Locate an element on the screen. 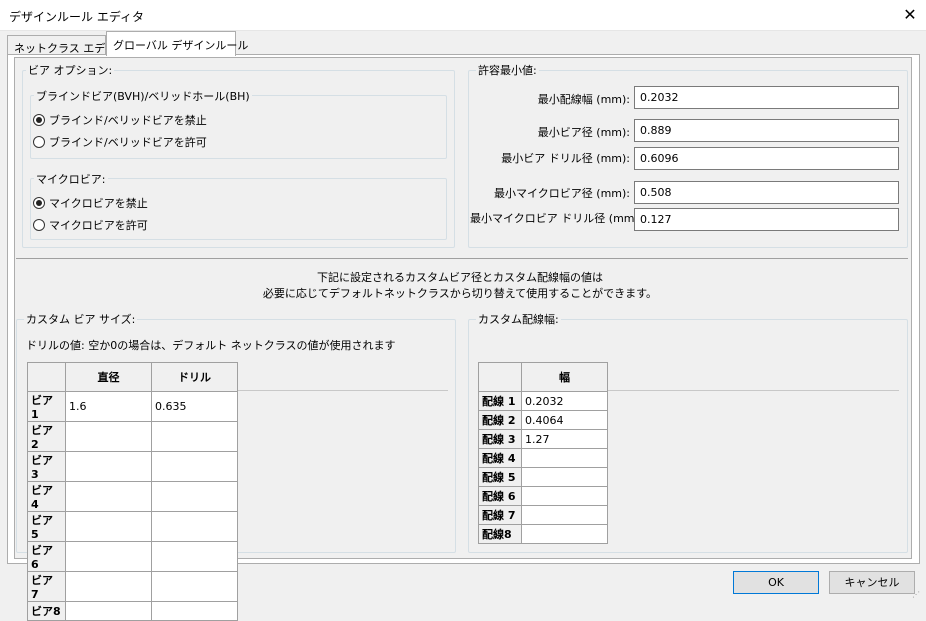 This screenshot has width=926, height=621. row-header: ビア 7 is located at coordinates (46, 586).